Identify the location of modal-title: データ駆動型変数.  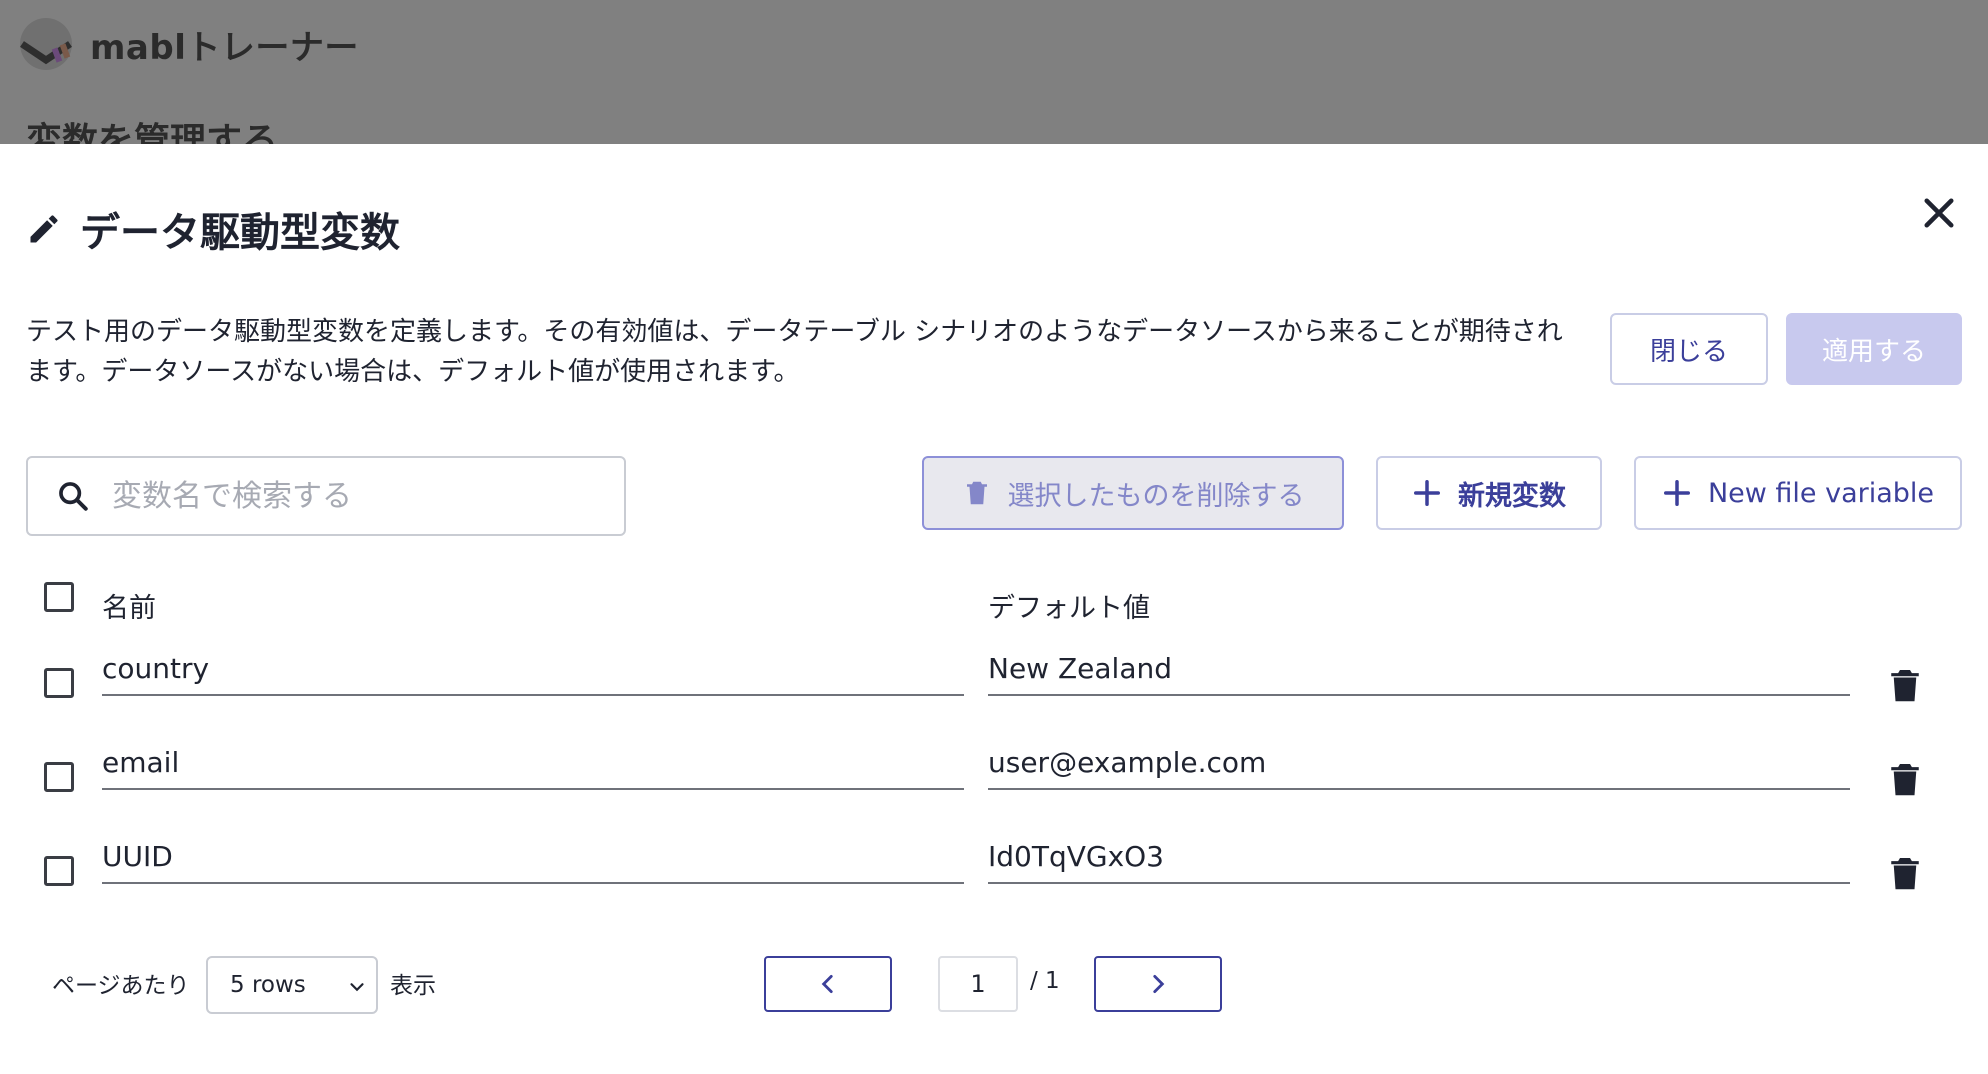
(240, 233).